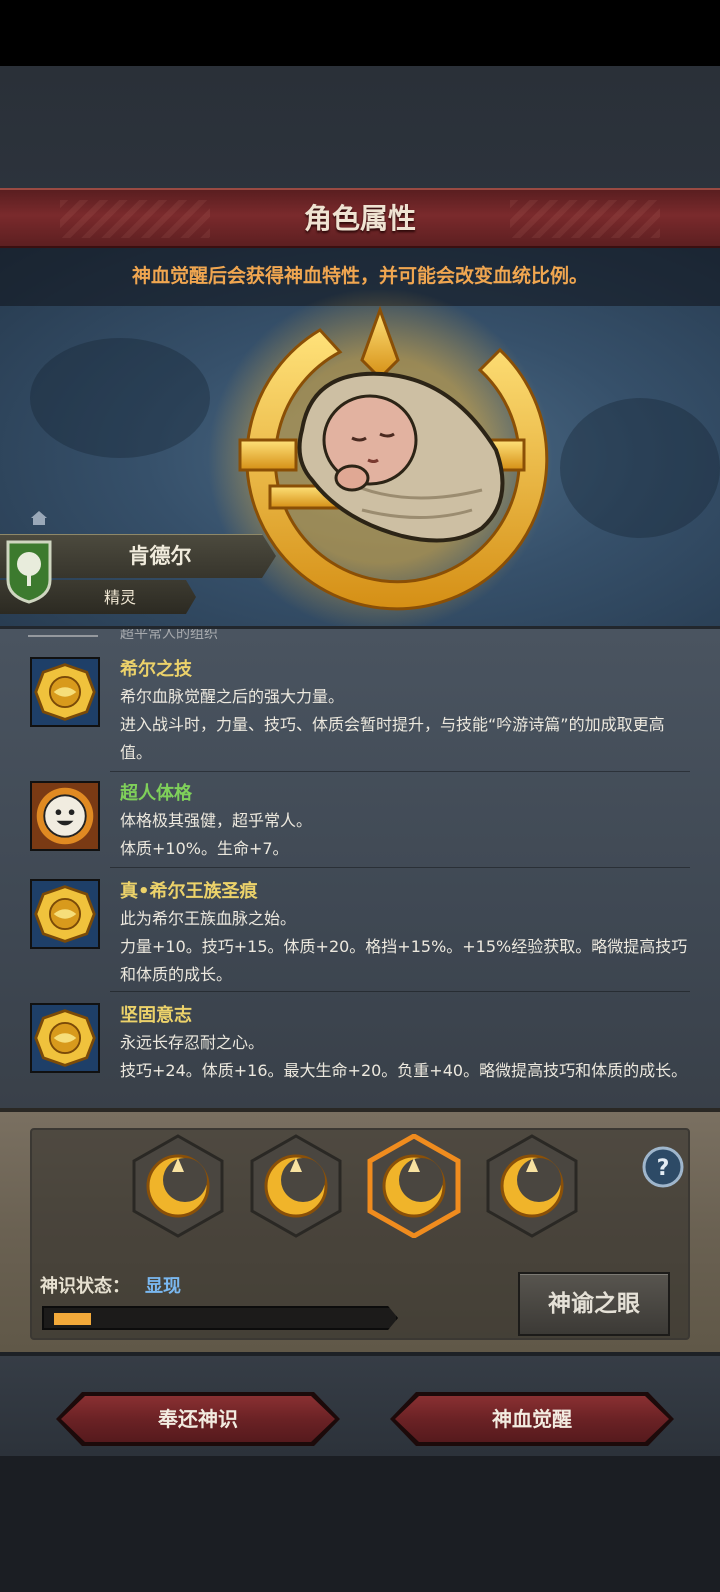  What do you see at coordinates (156, 669) in the screenshot?
I see `trait-name: 希尔之技` at bounding box center [156, 669].